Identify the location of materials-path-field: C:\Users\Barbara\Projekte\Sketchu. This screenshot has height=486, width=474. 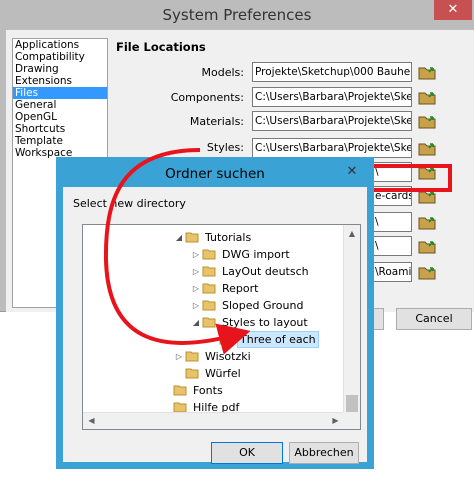
(332, 121).